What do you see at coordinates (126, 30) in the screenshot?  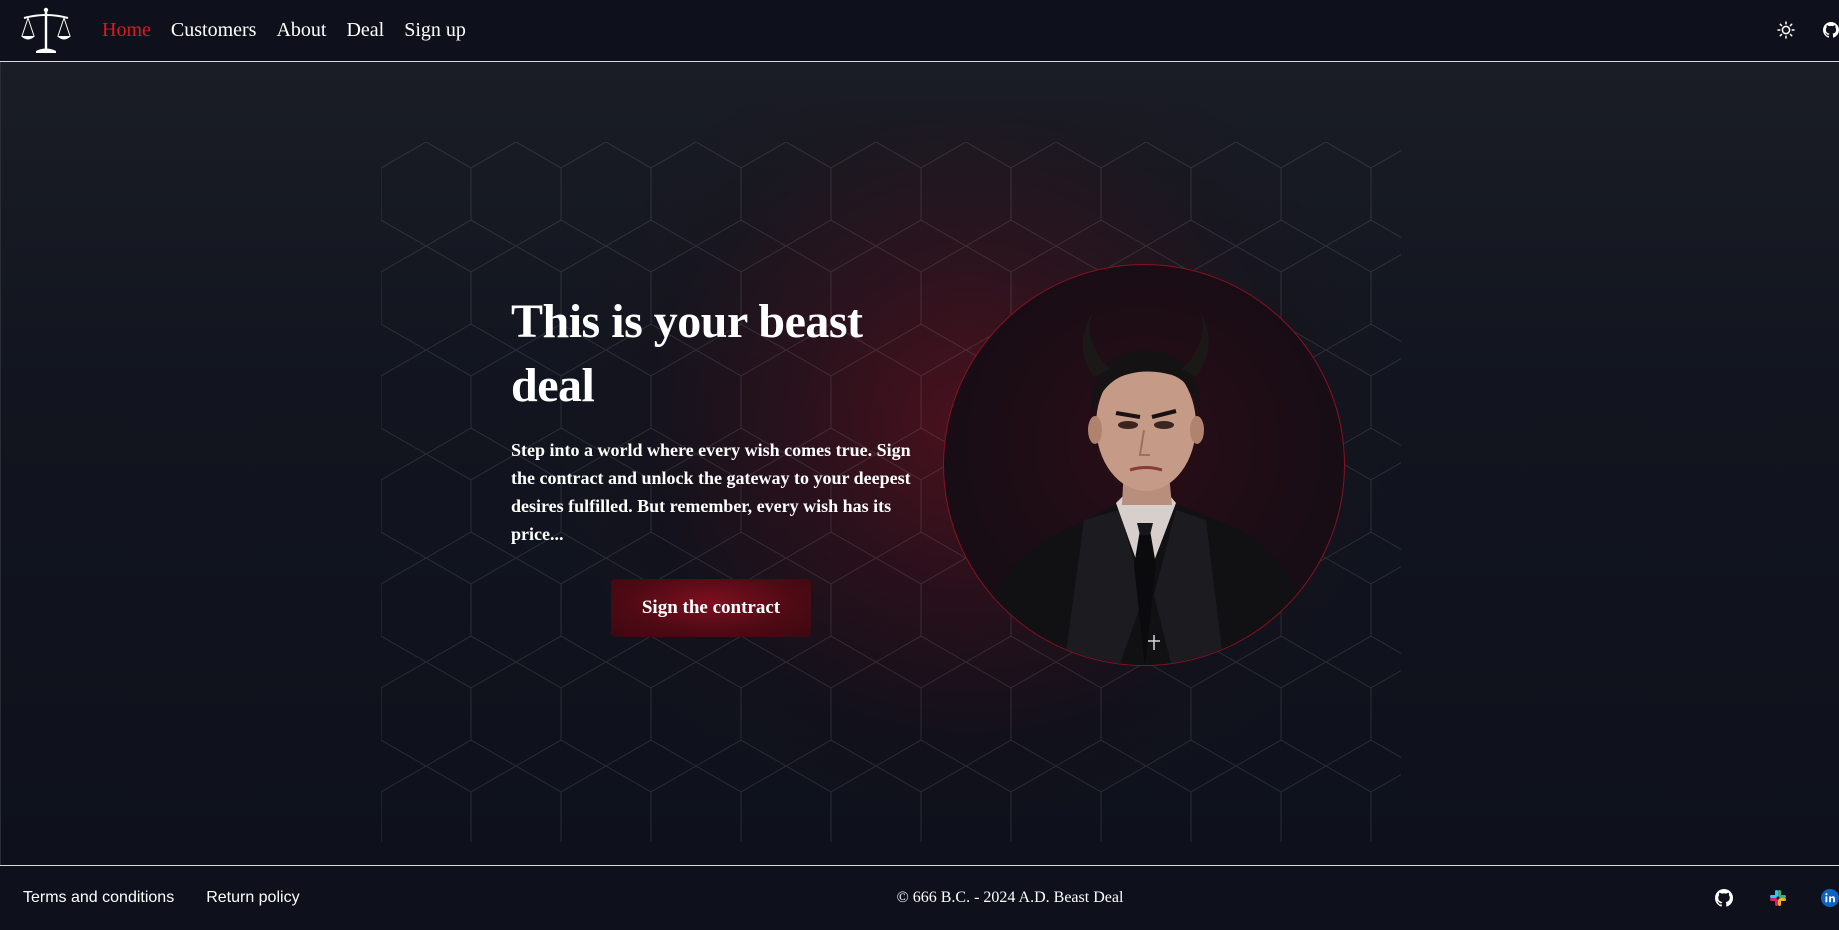 I see `nav-link-home: Home` at bounding box center [126, 30].